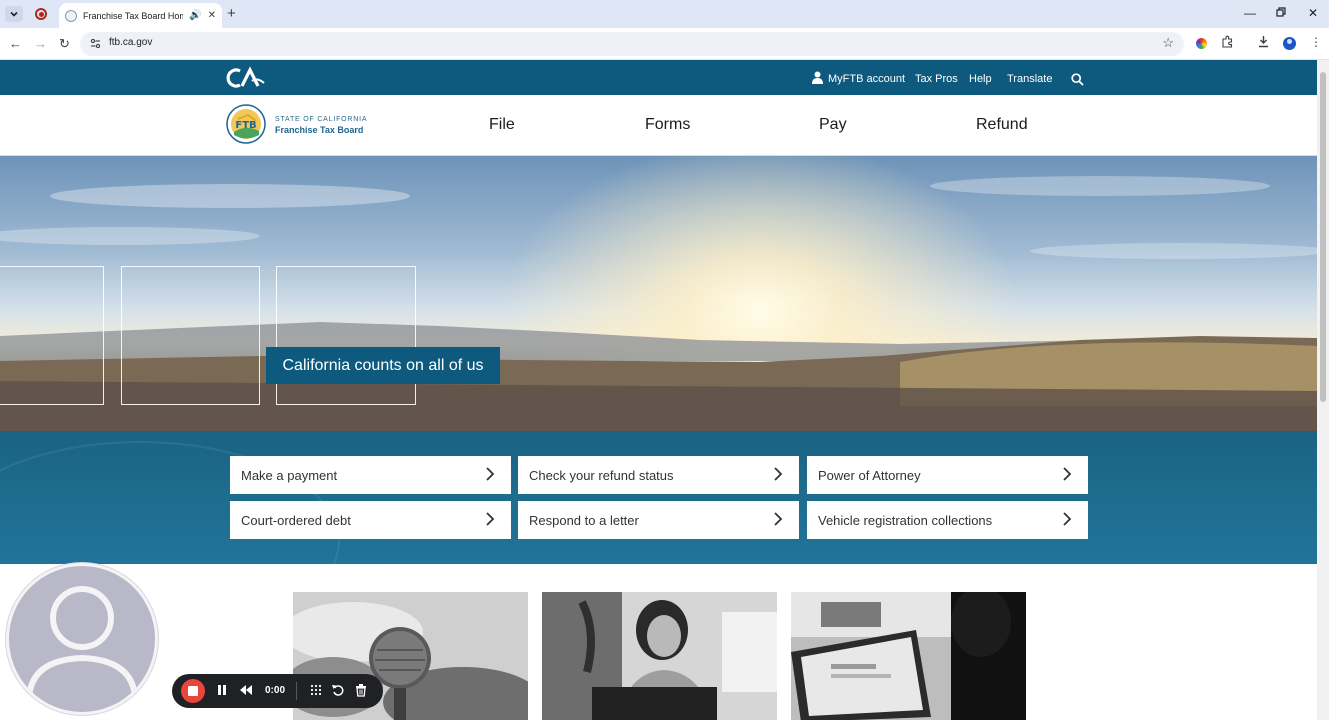  What do you see at coordinates (289, 475) in the screenshot?
I see `quick-link-label: Make a payment` at bounding box center [289, 475].